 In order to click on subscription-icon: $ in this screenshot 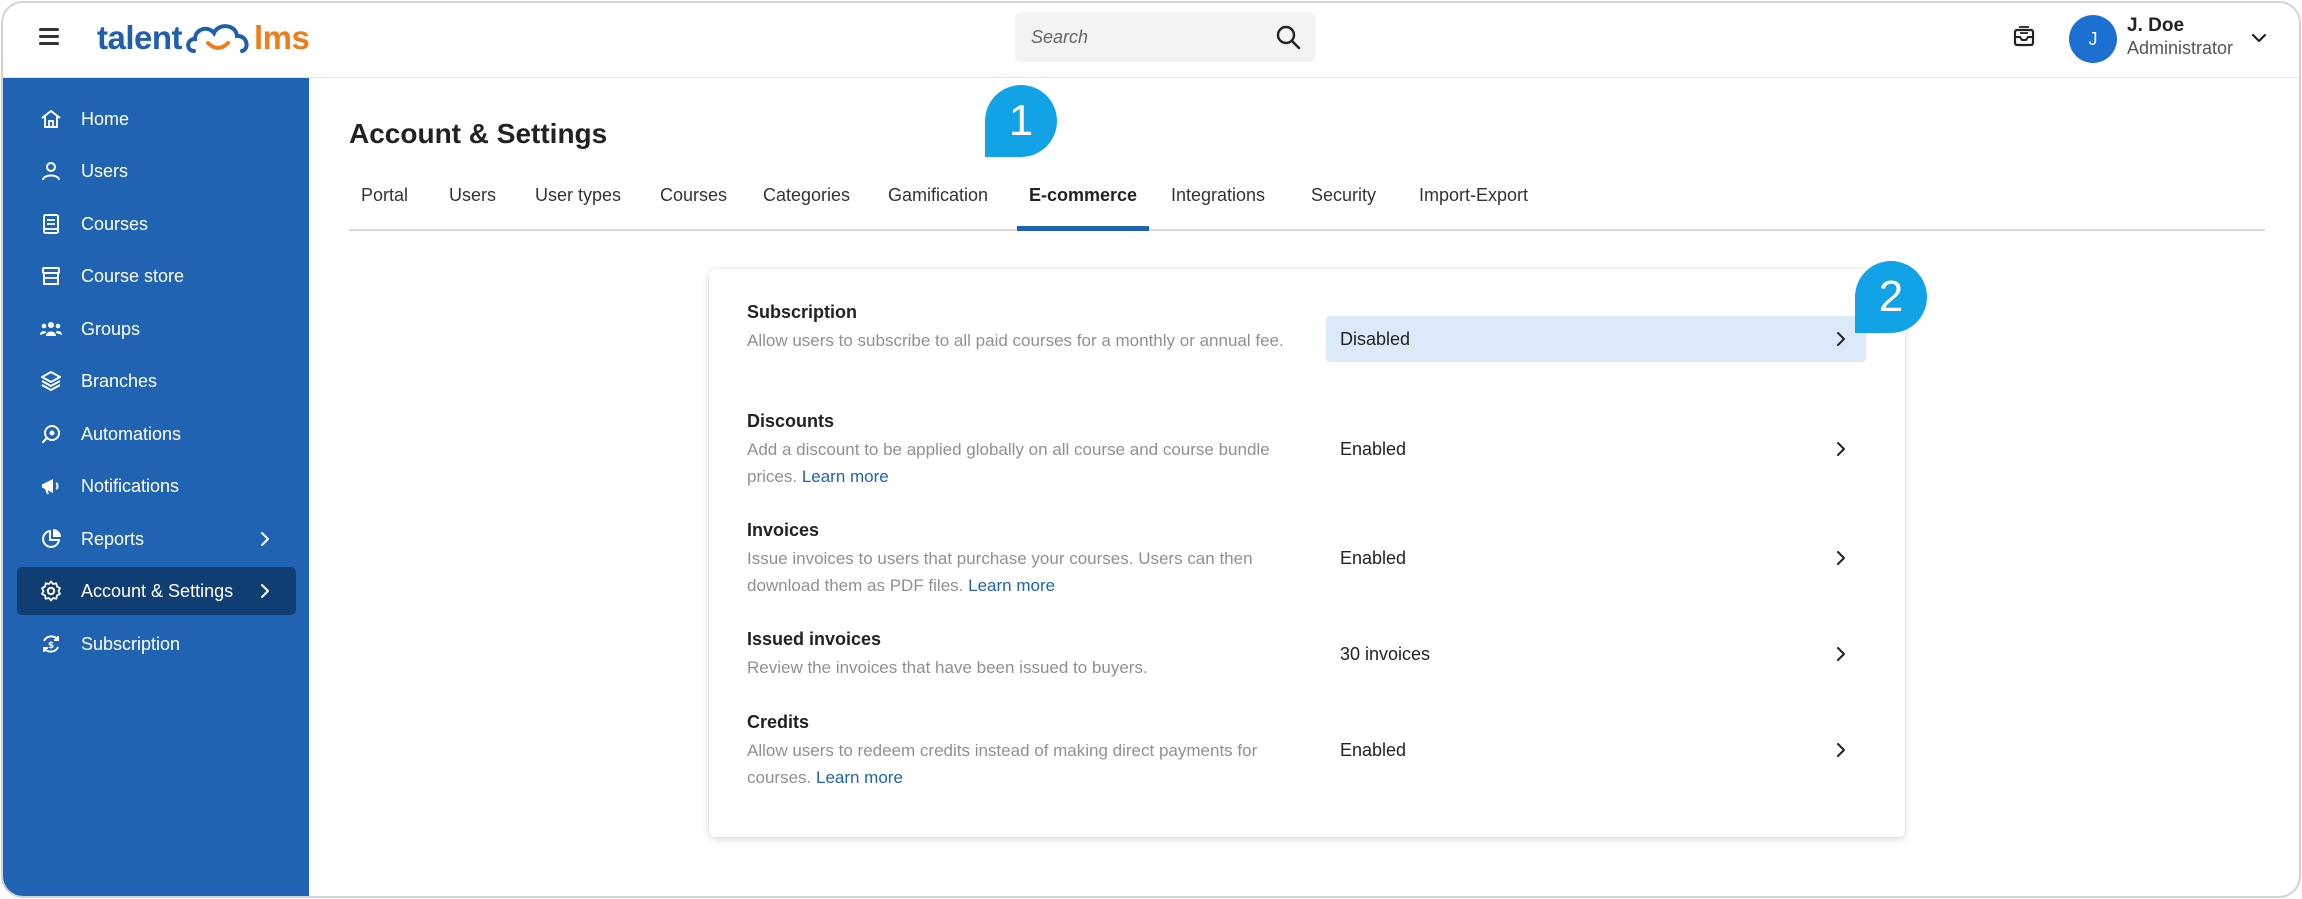, I will do `click(51, 644)`.